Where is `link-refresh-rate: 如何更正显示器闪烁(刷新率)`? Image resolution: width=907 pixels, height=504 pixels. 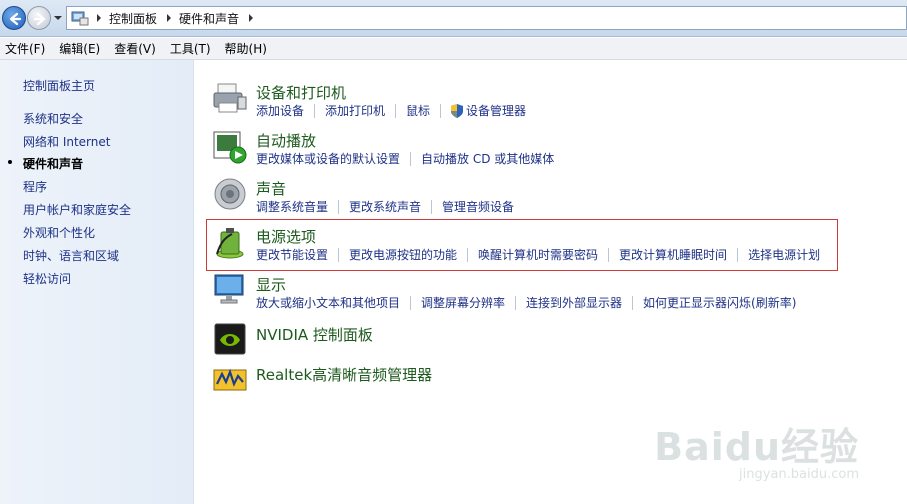 link-refresh-rate: 如何更正显示器闪烁(刷新率) is located at coordinates (719, 302).